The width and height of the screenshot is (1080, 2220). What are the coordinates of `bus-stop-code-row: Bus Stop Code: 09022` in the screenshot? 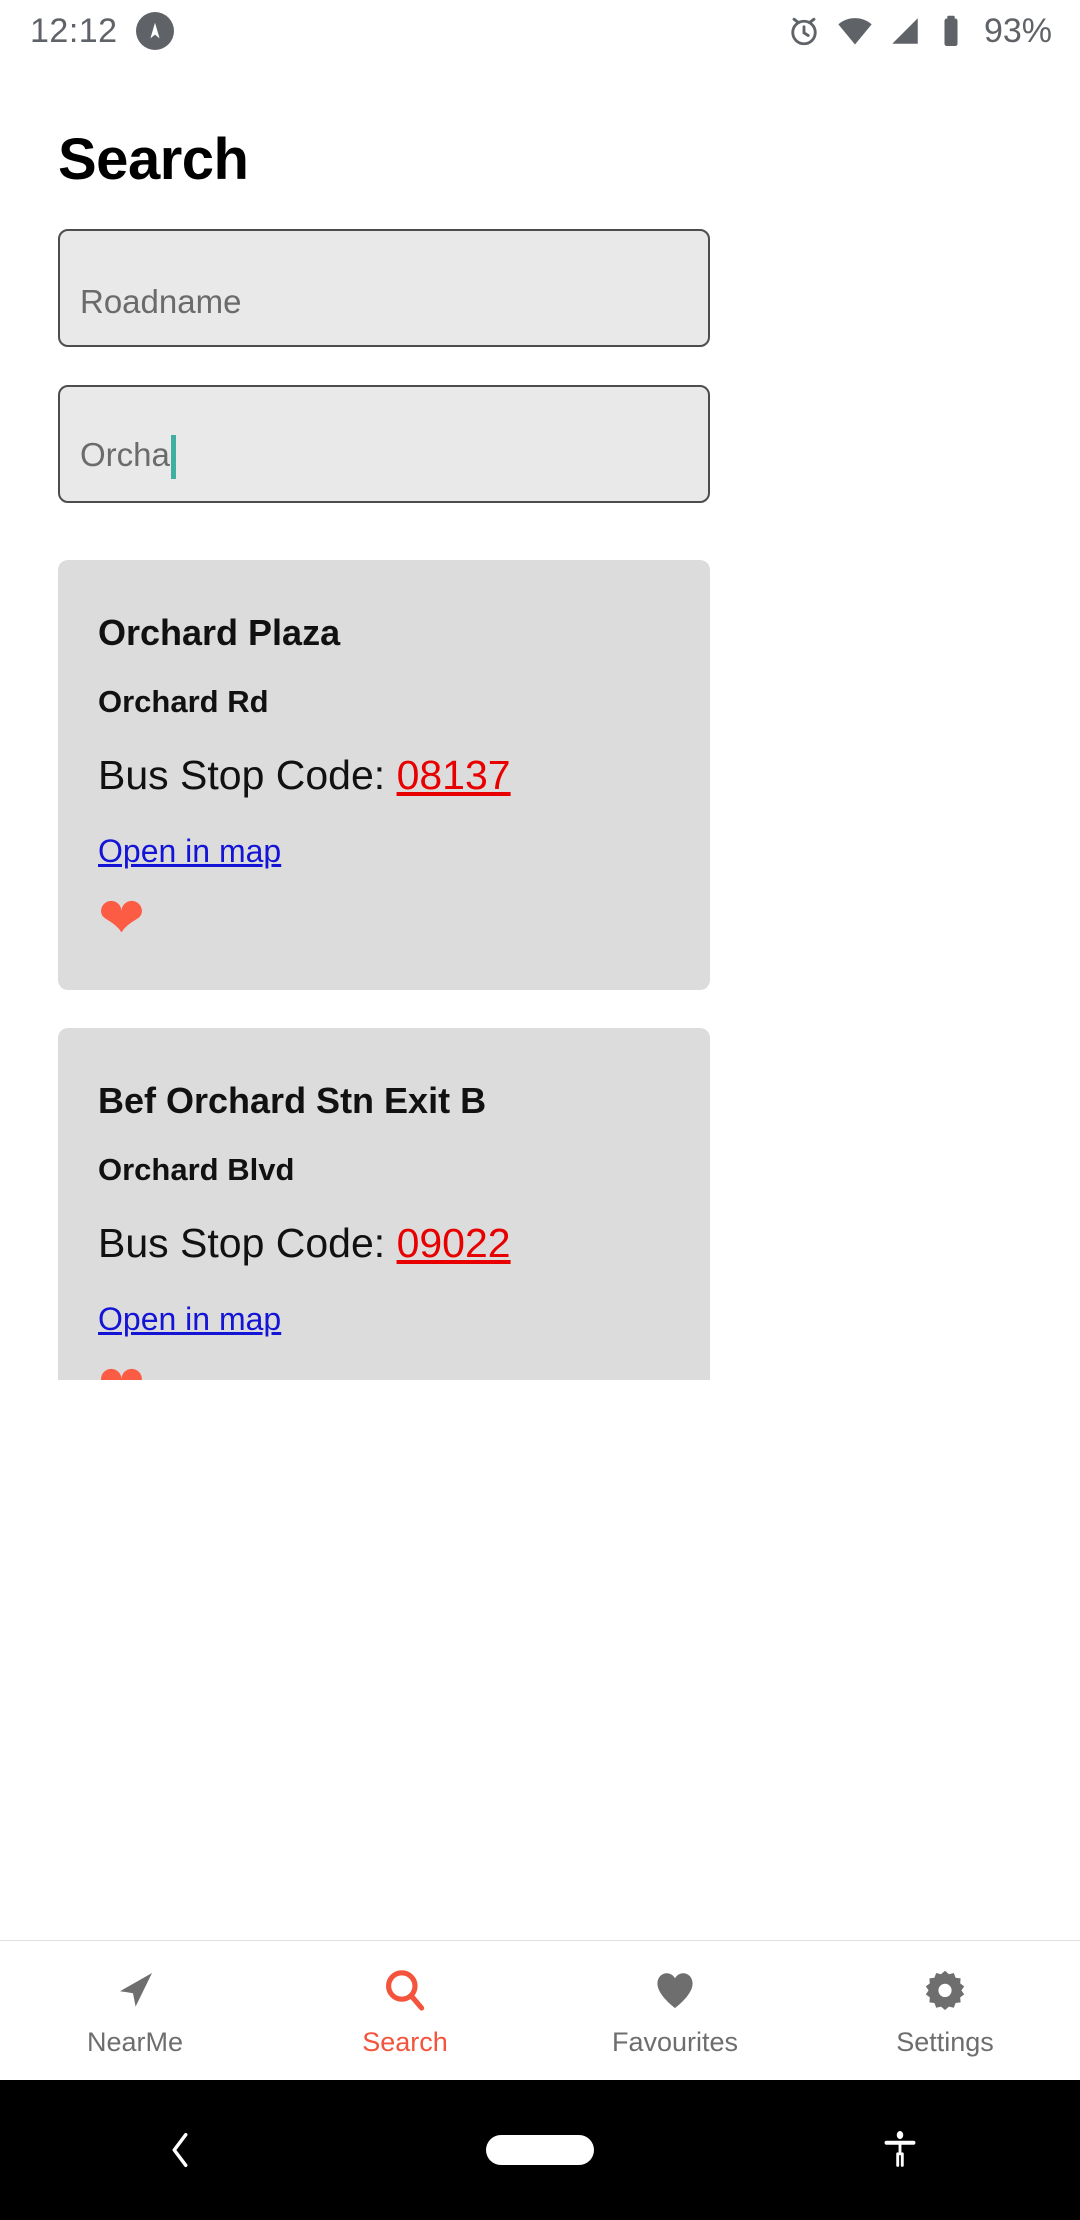 It's located at (404, 1243).